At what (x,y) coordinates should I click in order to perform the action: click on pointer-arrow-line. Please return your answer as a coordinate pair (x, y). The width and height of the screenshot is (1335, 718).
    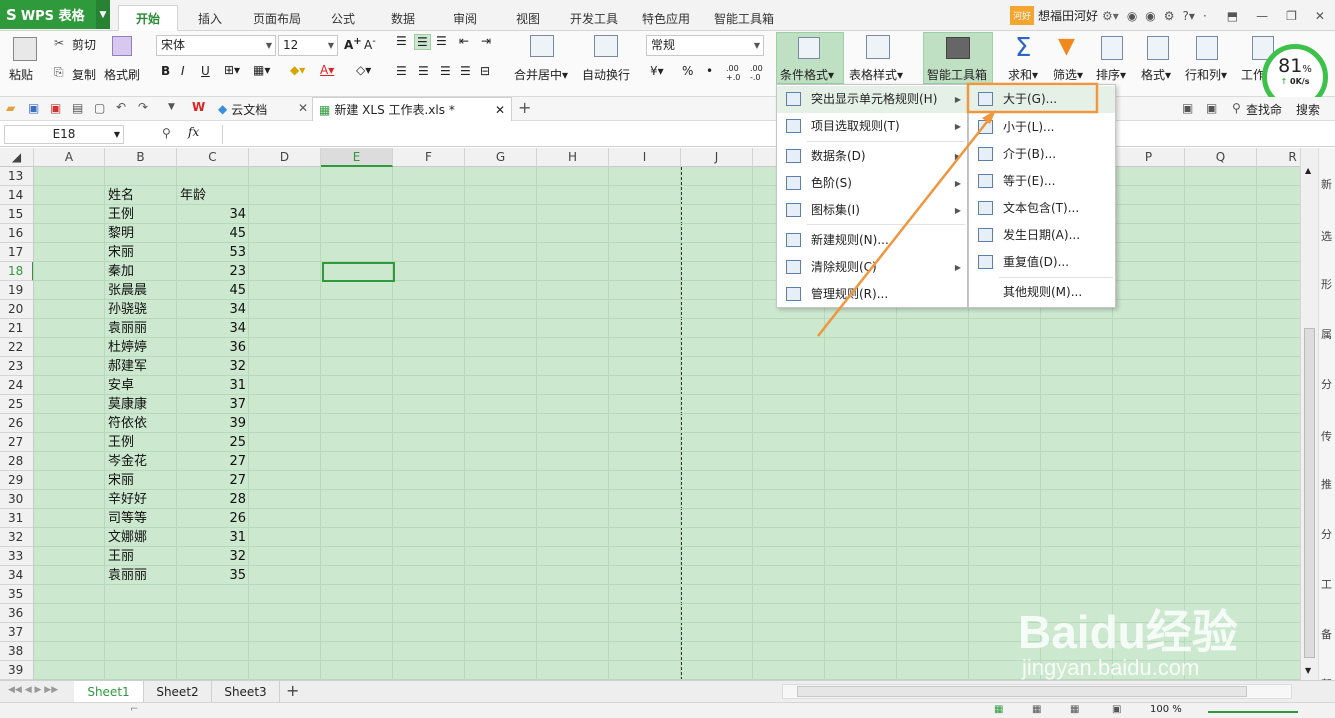
    Looking at the image, I should click on (904, 227).